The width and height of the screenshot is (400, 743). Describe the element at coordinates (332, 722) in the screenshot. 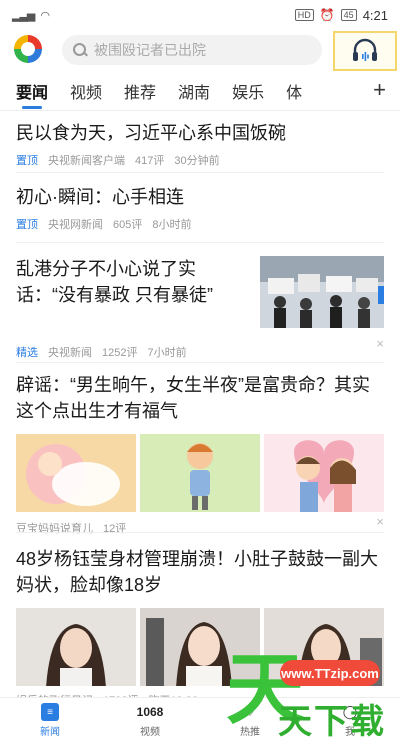

I see `watermark-text: 天下载` at that location.